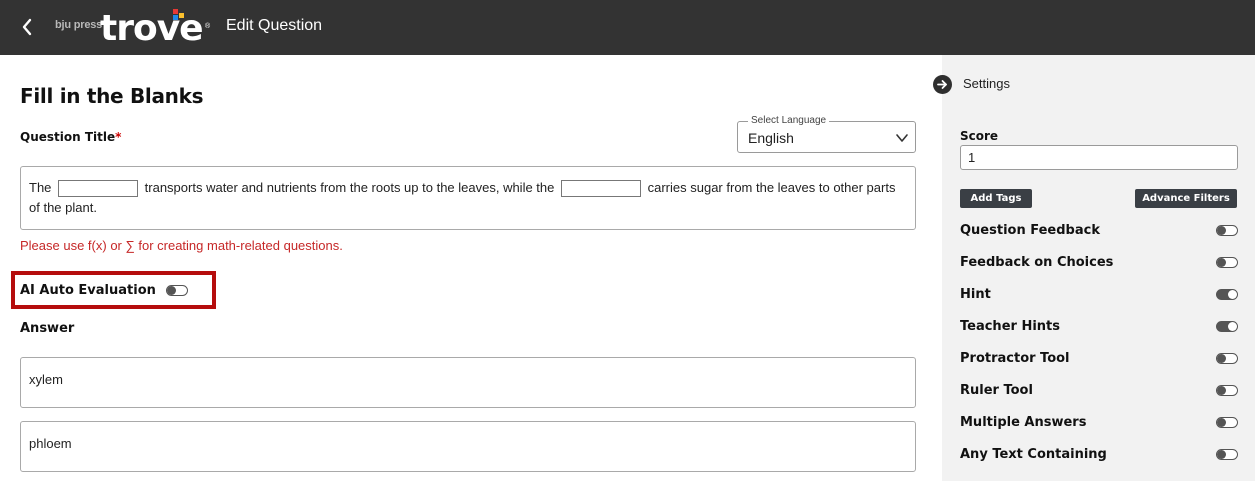 The height and width of the screenshot is (481, 1255). I want to click on question-title-label: Question Title*, so click(70, 137).